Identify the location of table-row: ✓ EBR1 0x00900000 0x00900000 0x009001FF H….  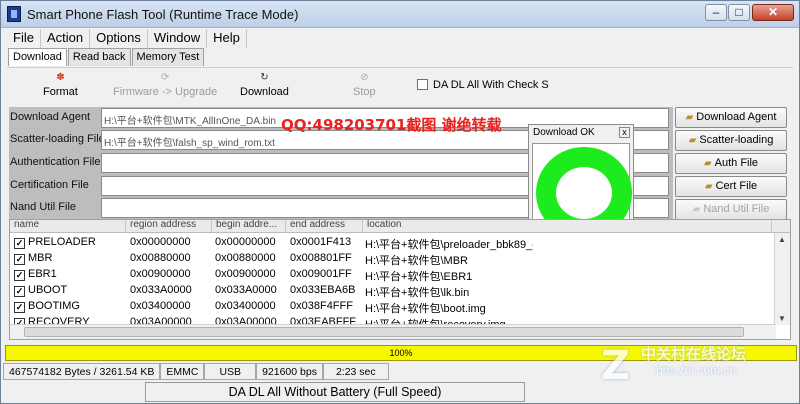
(390, 275).